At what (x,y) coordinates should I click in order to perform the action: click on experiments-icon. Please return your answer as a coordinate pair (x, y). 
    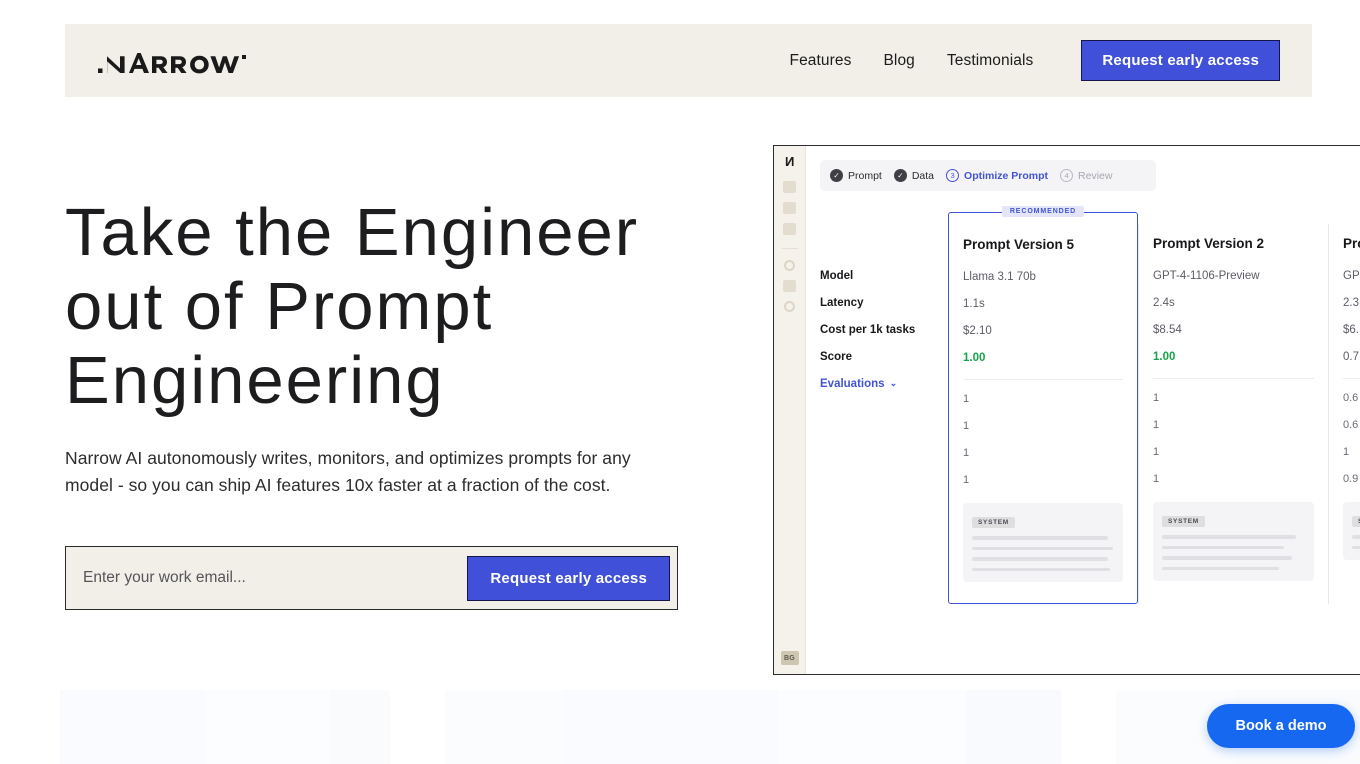
    Looking at the image, I should click on (789, 208).